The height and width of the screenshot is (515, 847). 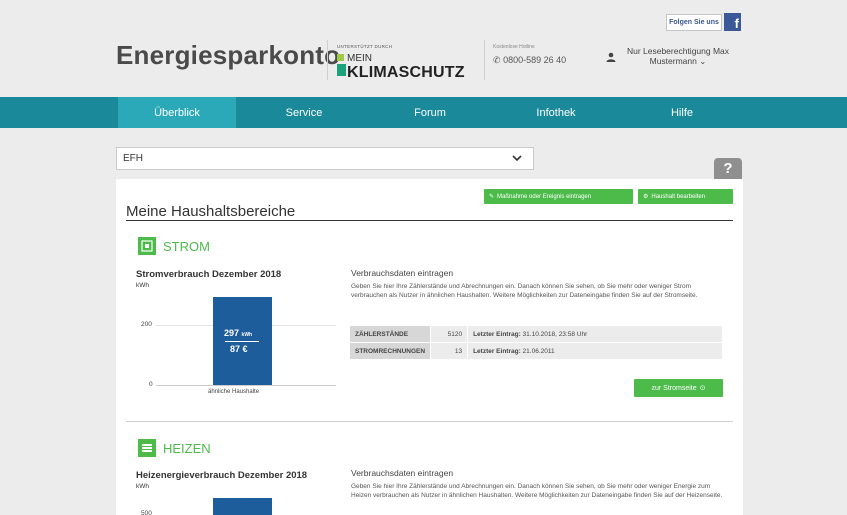 I want to click on section-divider, so click(x=429, y=421).